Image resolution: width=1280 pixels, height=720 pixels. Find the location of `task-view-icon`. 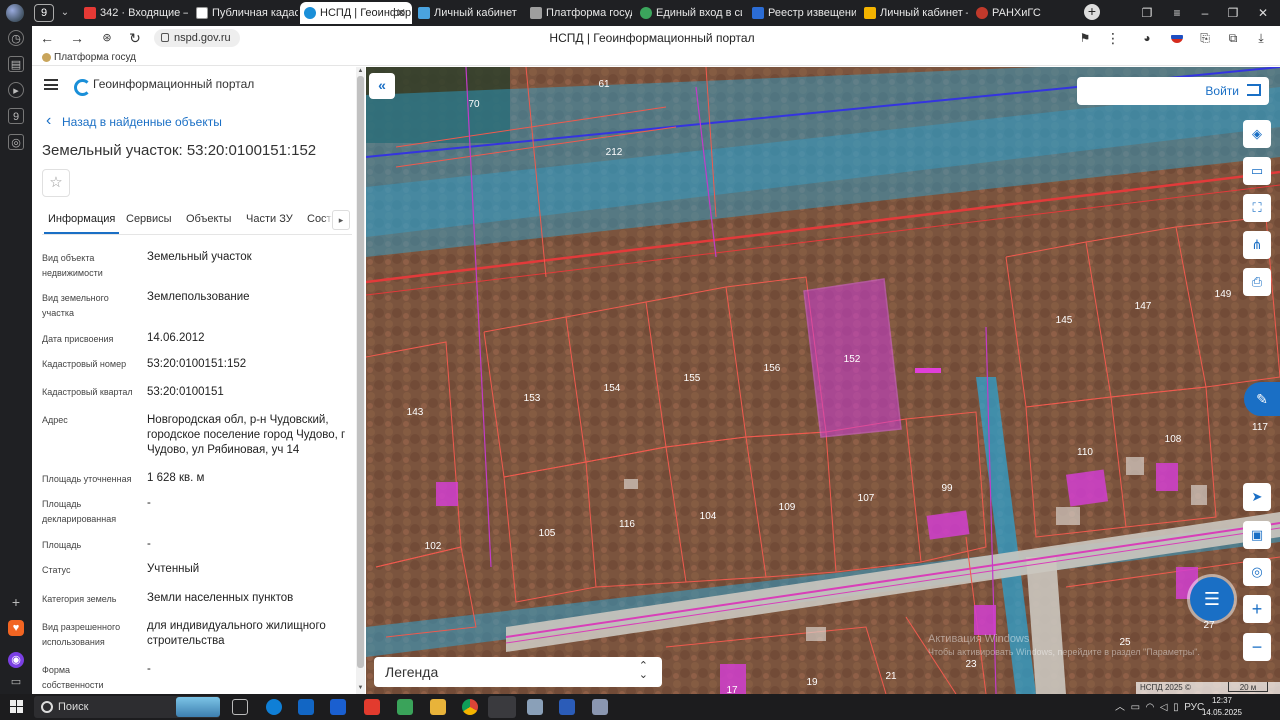

task-view-icon is located at coordinates (240, 707).